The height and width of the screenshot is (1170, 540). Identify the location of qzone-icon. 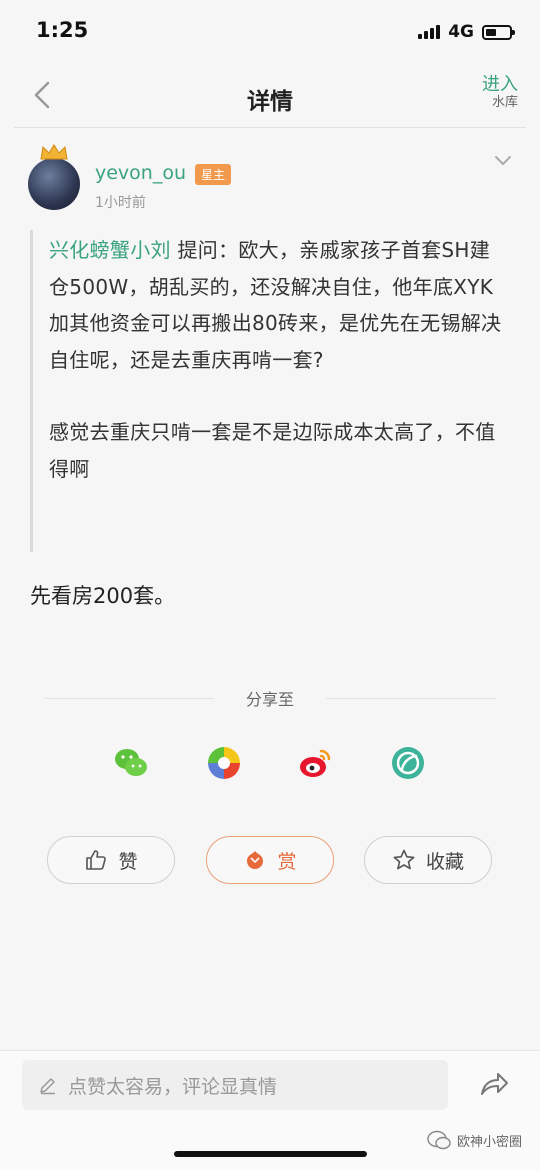
(408, 763).